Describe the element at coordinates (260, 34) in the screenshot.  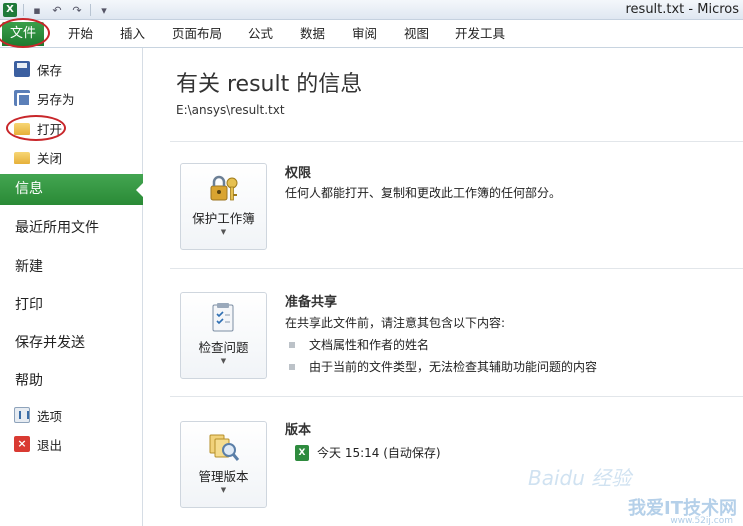
I see `tab-formulas: 公式` at that location.